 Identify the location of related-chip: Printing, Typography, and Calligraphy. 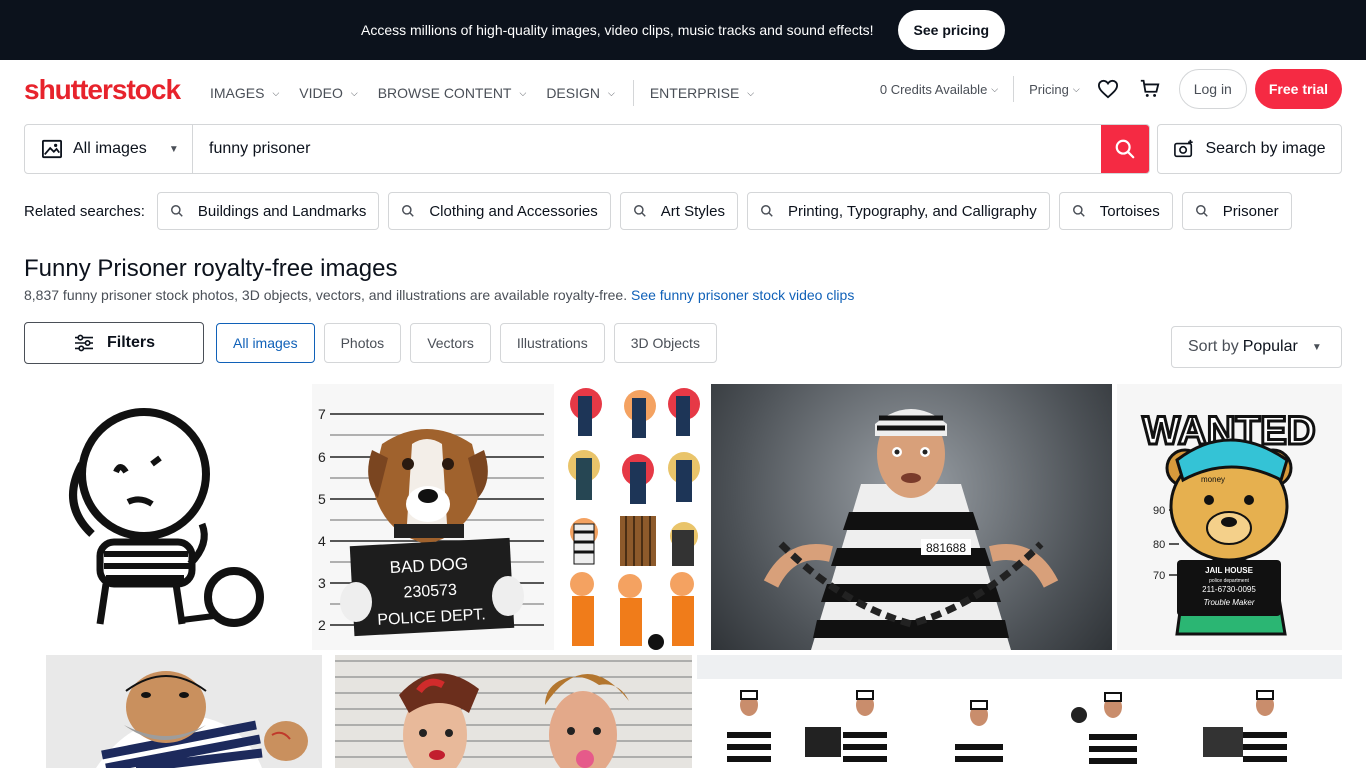
(898, 211).